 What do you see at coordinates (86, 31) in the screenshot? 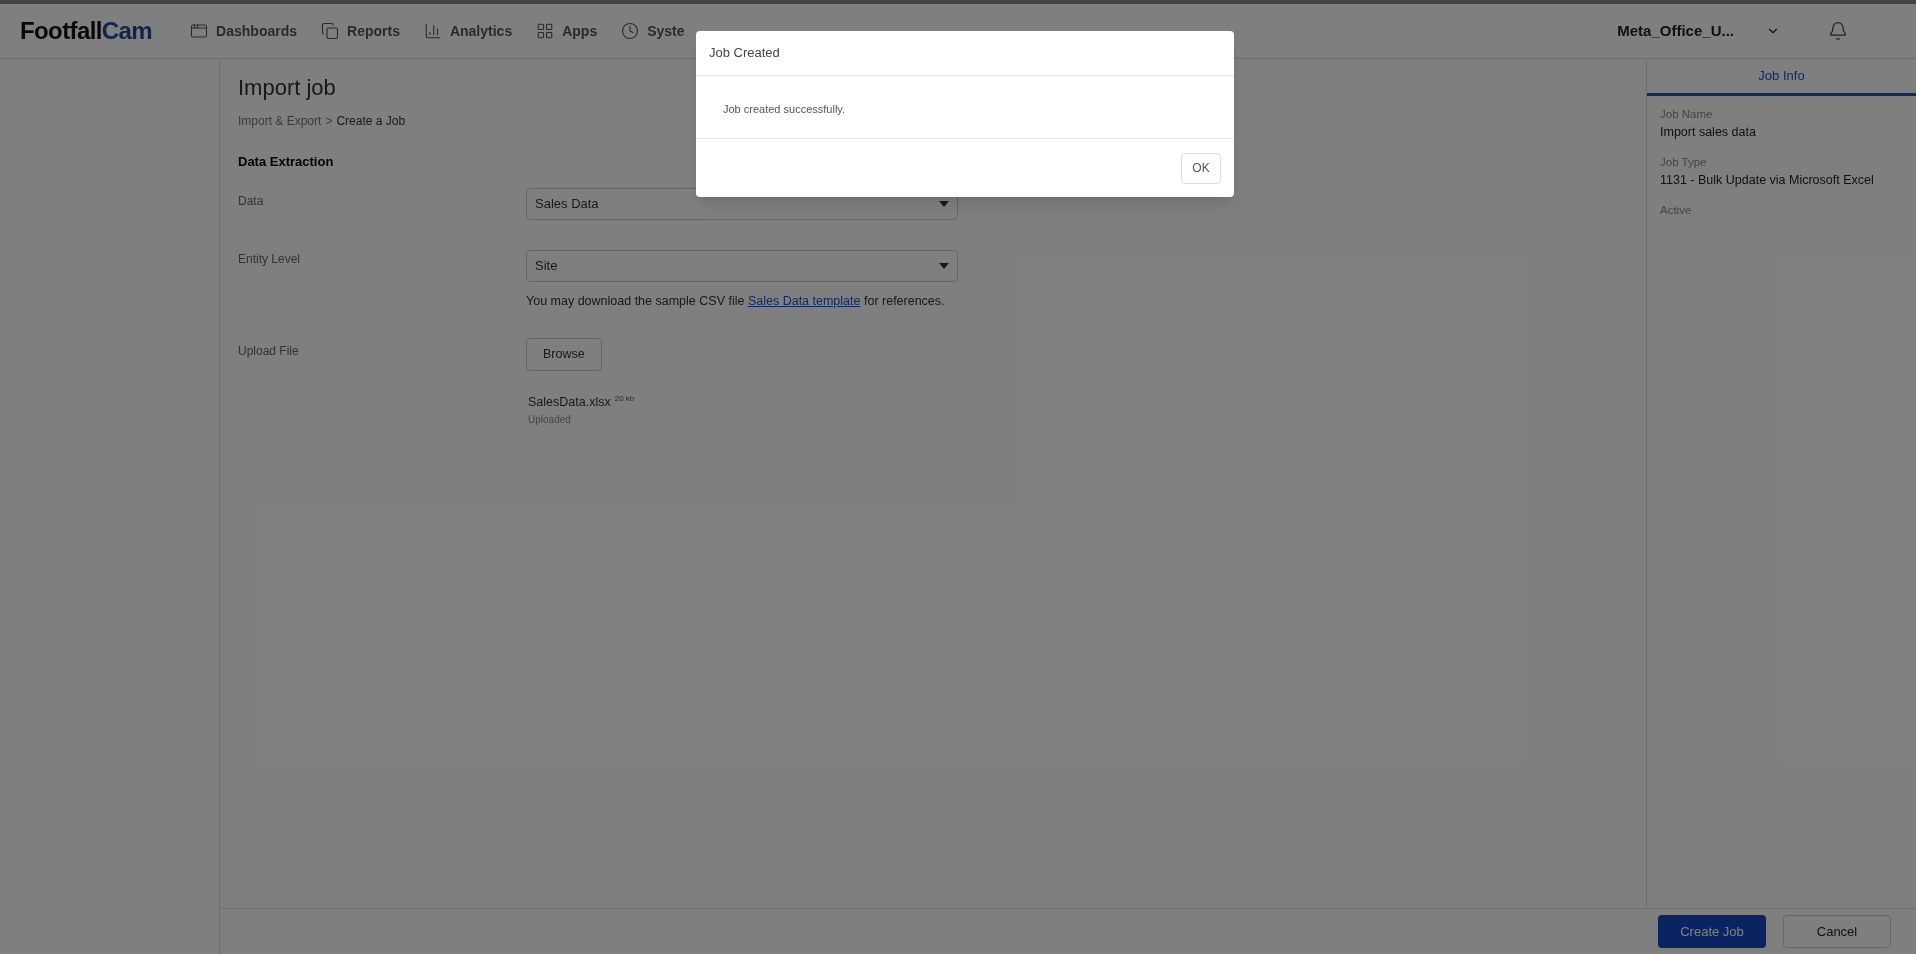
I see `brand-logo: FootfallCam` at bounding box center [86, 31].